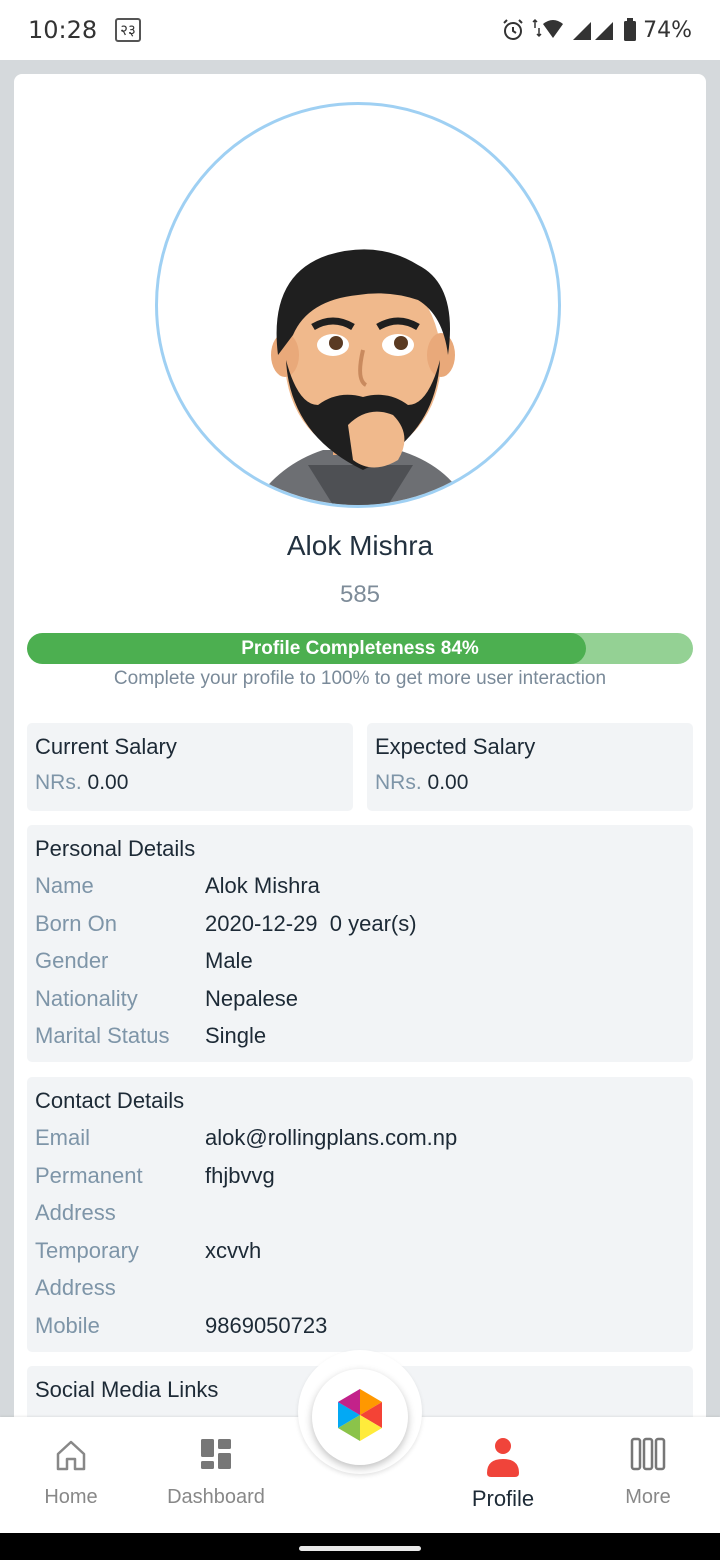 This screenshot has width=720, height=1560. Describe the element at coordinates (360, 1036) in the screenshot. I see `personal-row-marital: Marital Status Single` at that location.